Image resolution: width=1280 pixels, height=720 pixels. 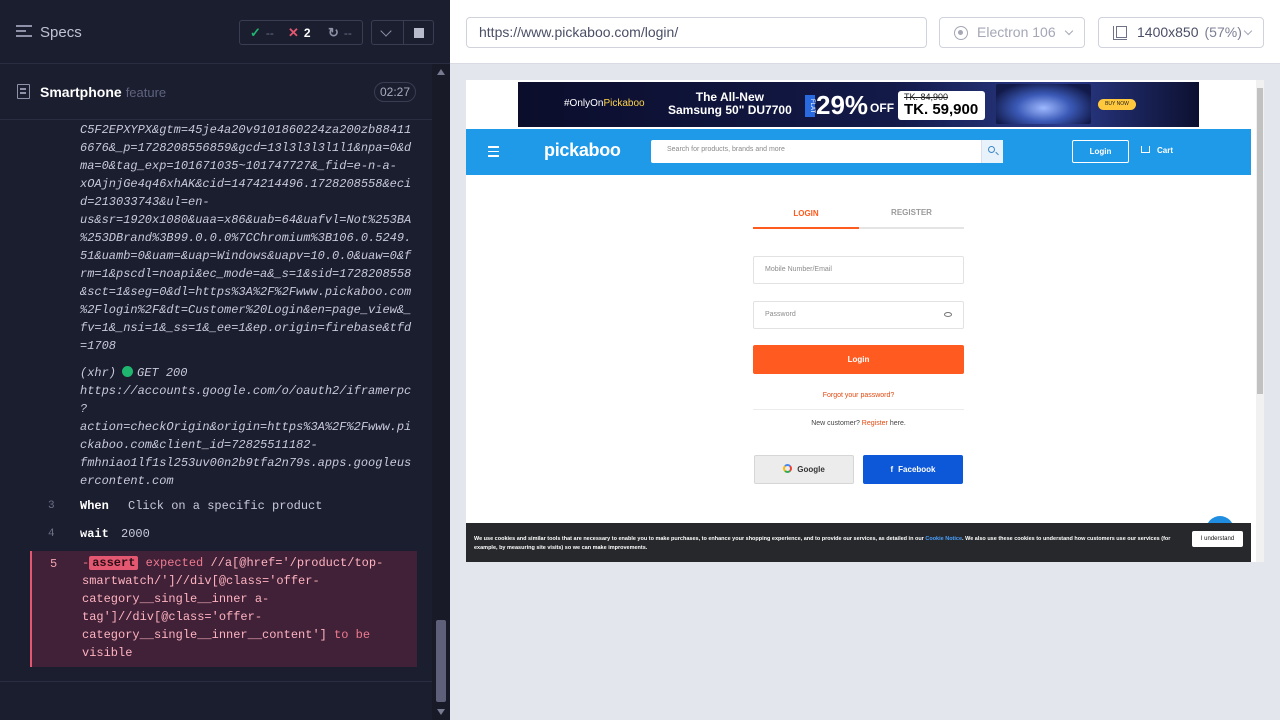 What do you see at coordinates (23, 91) in the screenshot?
I see `file-icon` at bounding box center [23, 91].